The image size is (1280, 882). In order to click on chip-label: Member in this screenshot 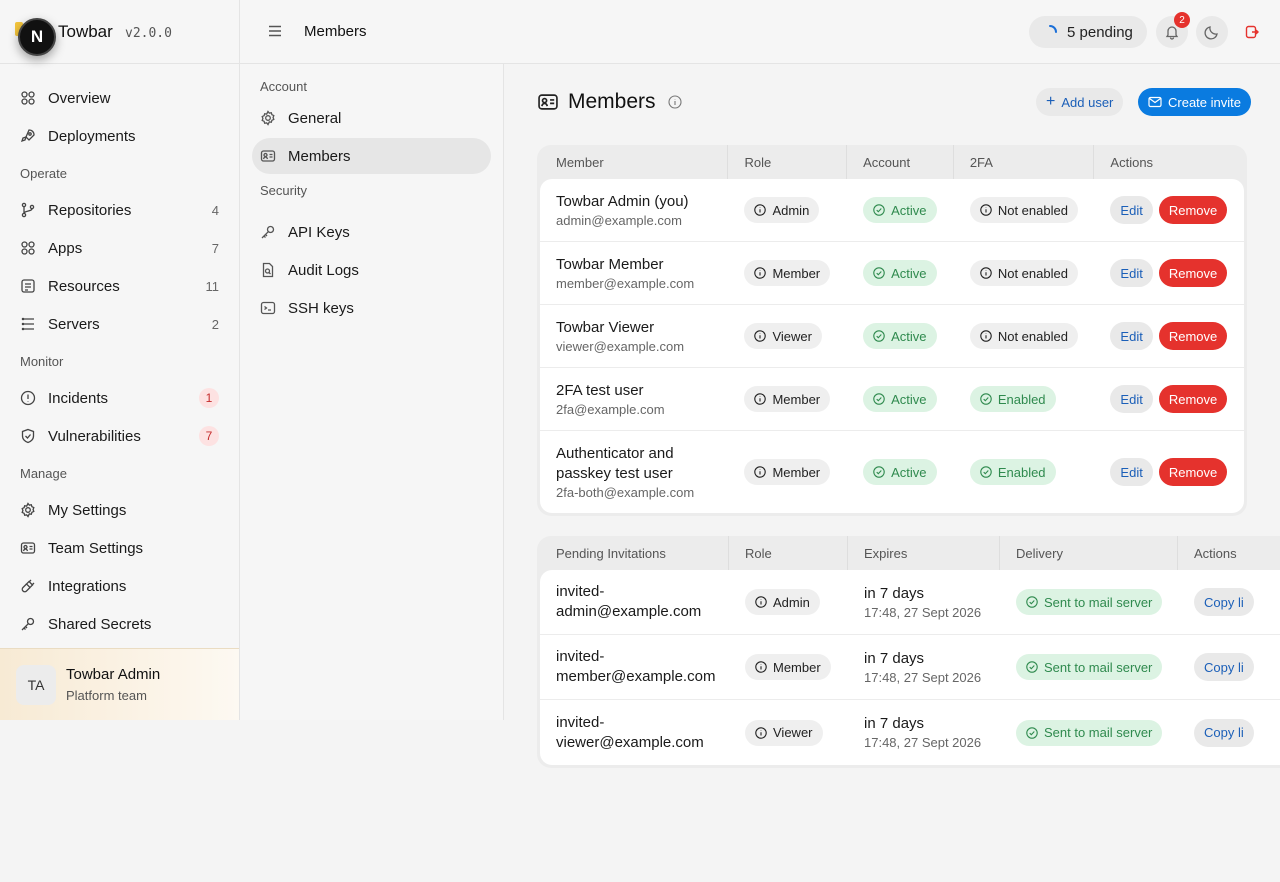, I will do `click(797, 667)`.